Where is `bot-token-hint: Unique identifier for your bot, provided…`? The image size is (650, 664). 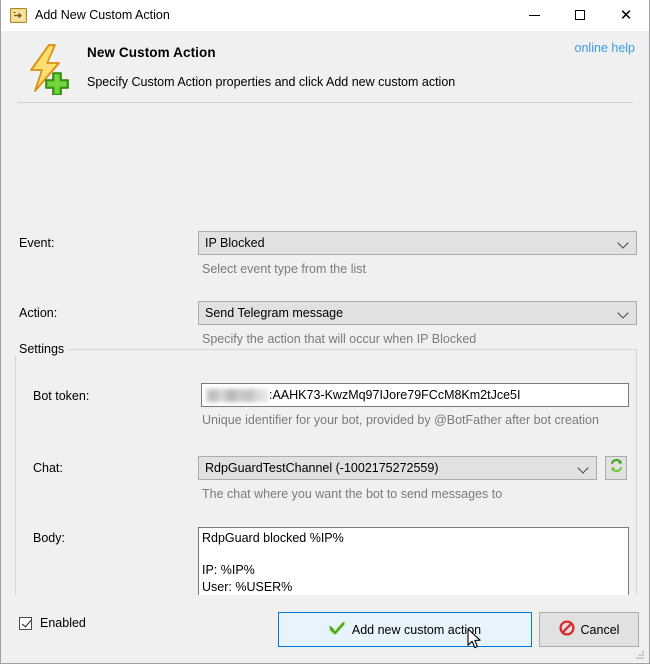 bot-token-hint: Unique identifier for your bot, provided… is located at coordinates (400, 420).